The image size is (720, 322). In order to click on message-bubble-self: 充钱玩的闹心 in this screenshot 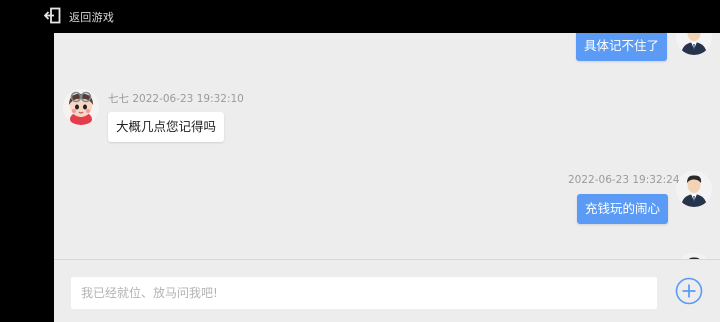, I will do `click(623, 209)`.